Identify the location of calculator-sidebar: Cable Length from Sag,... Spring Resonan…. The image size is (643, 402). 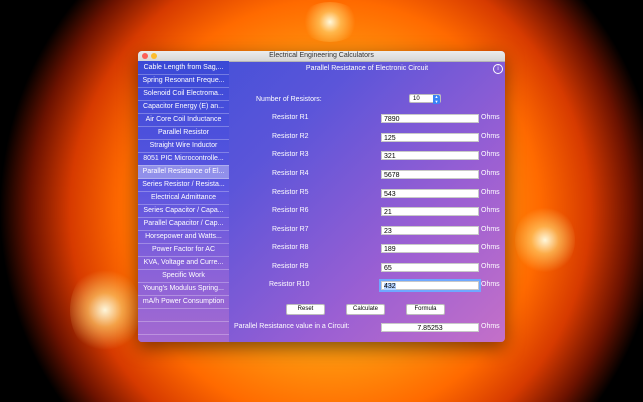
(183, 201).